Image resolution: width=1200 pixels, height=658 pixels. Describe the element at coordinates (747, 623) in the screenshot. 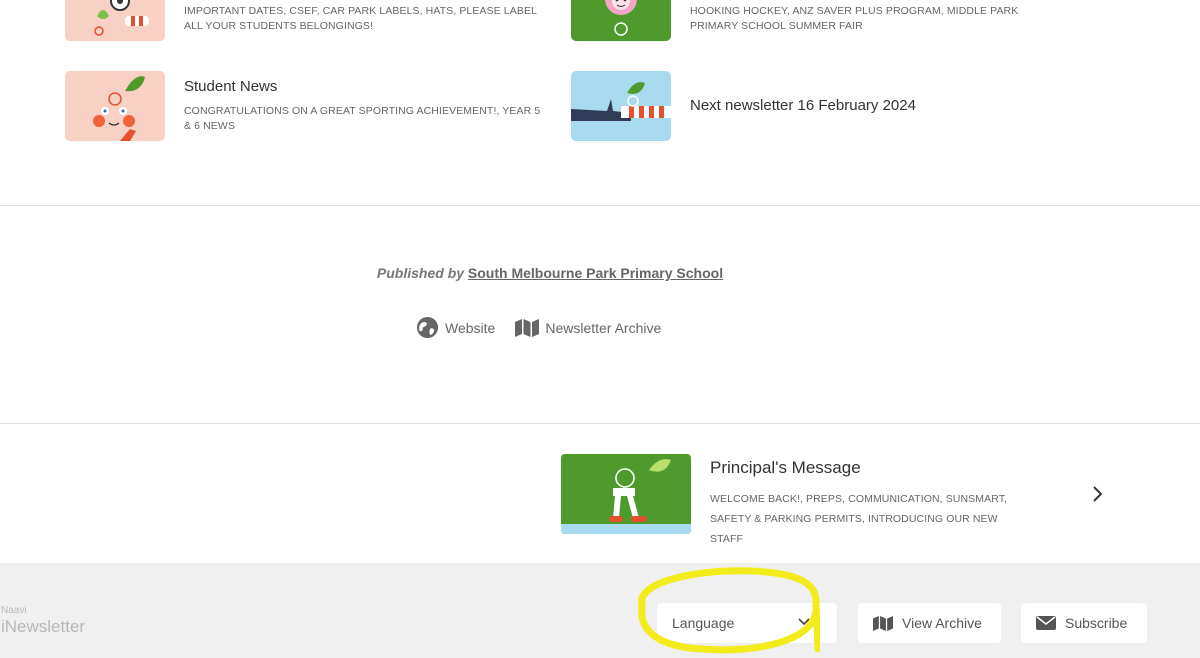

I see `language-select: Language` at that location.